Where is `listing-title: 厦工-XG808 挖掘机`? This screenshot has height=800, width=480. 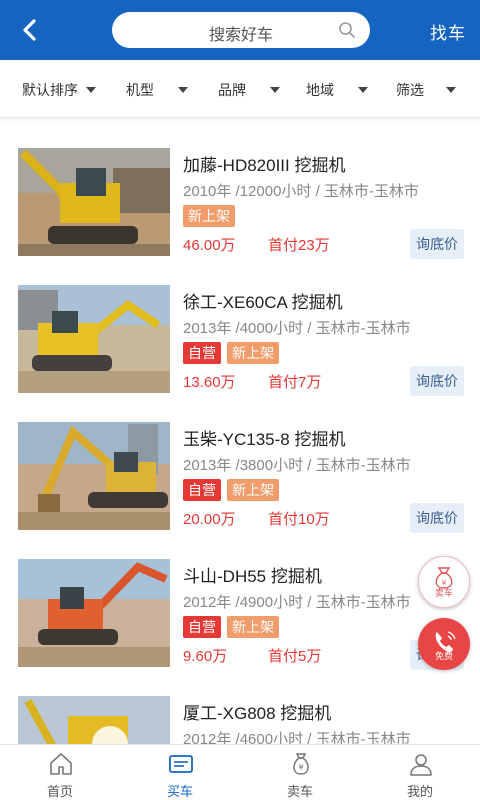
listing-title: 厦工-XG808 挖掘机 is located at coordinates (257, 713).